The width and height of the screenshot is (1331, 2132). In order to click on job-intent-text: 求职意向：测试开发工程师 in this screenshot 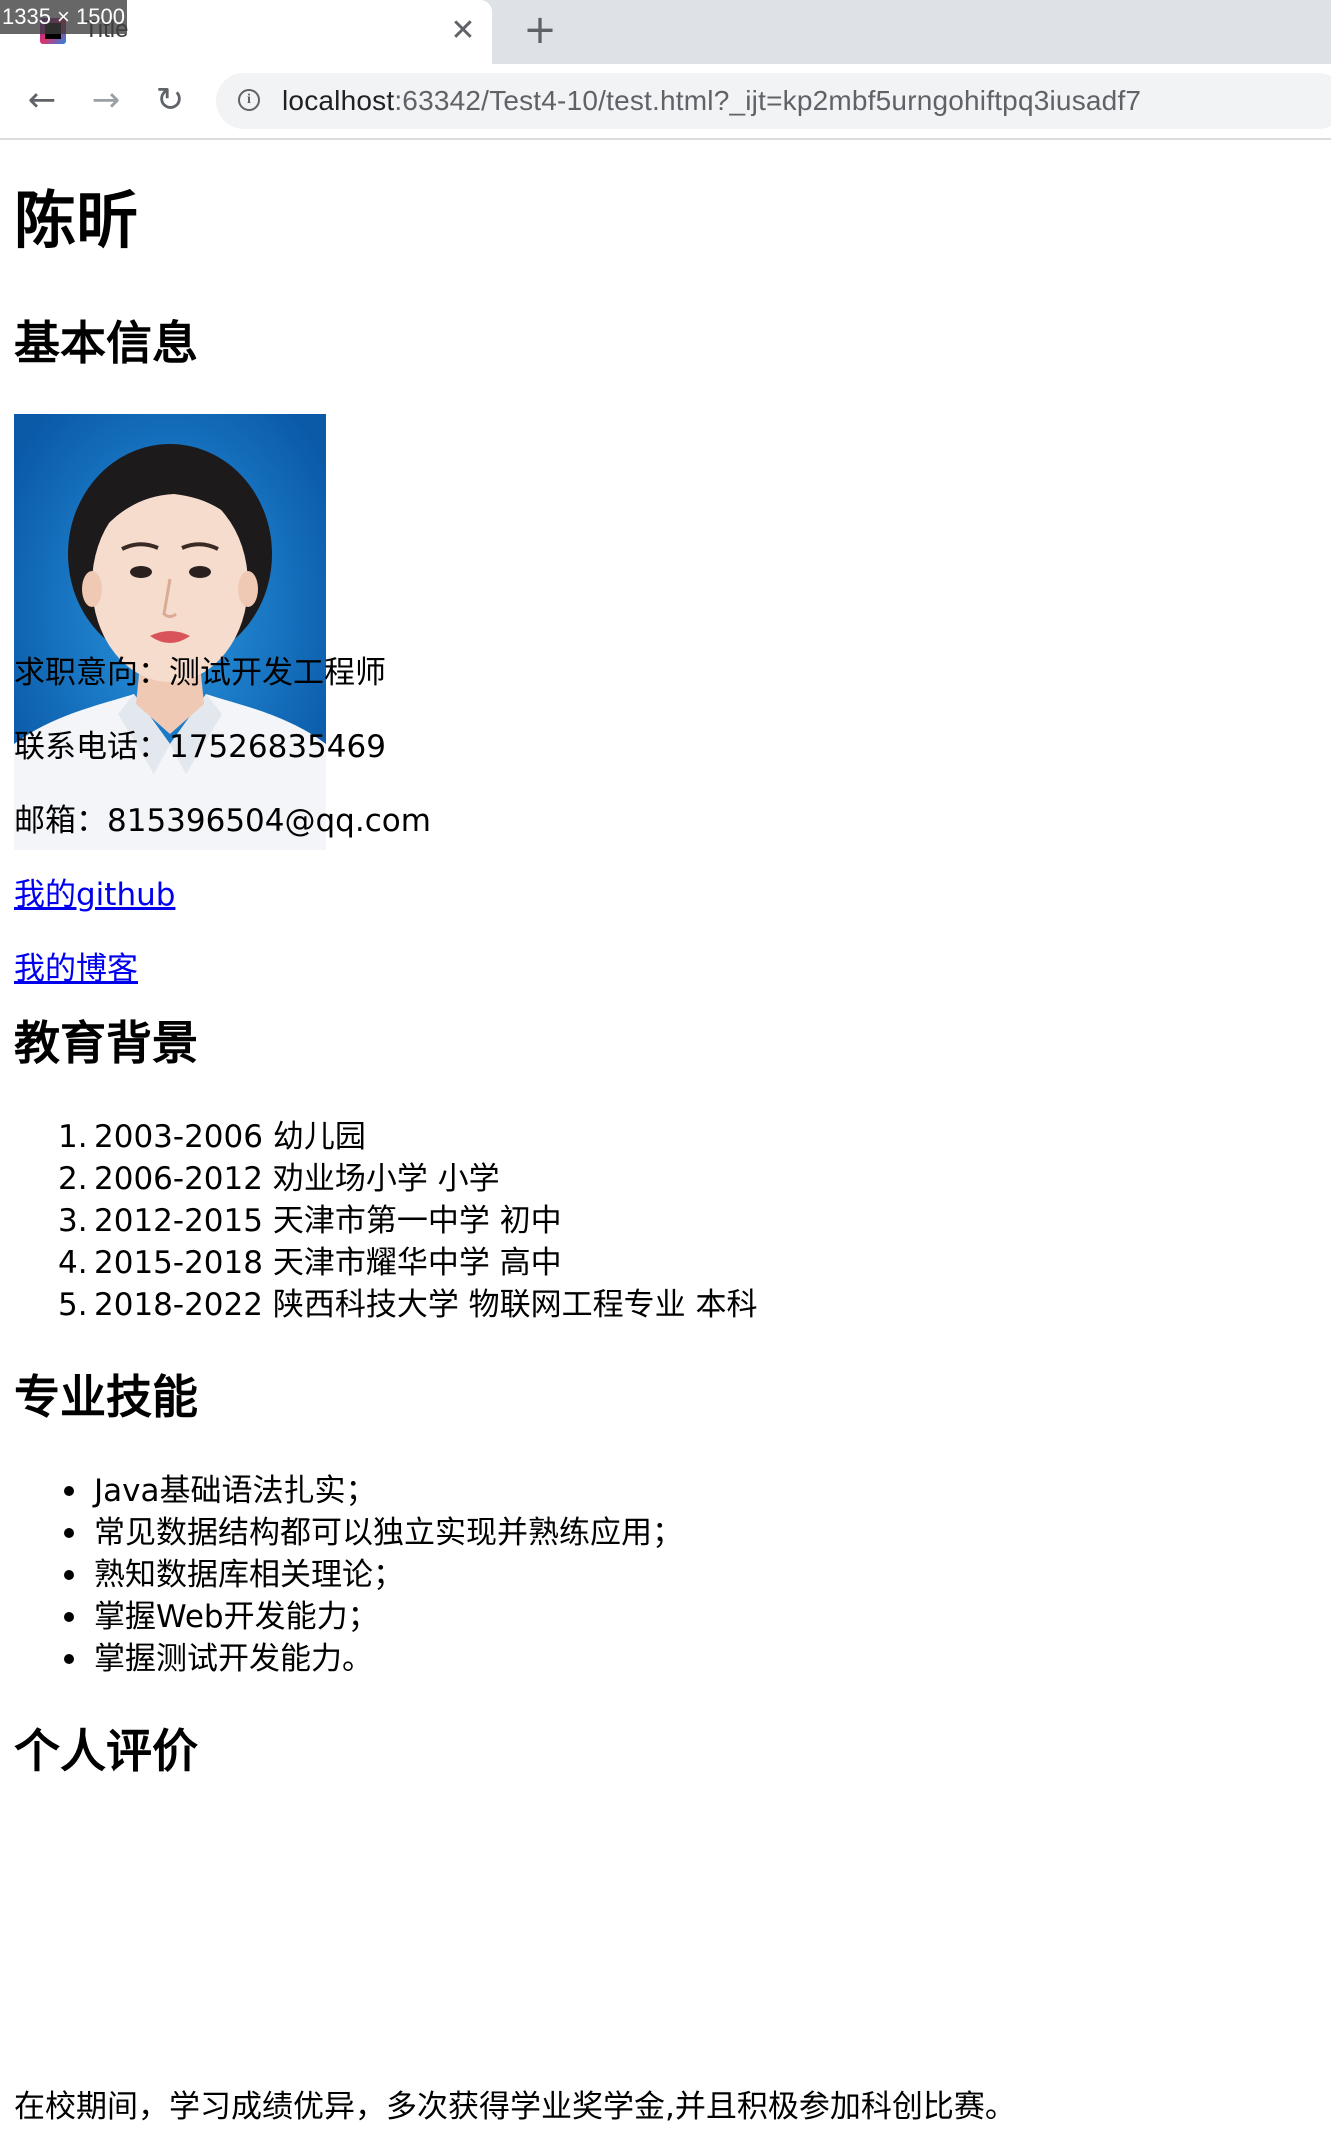, I will do `click(200, 673)`.